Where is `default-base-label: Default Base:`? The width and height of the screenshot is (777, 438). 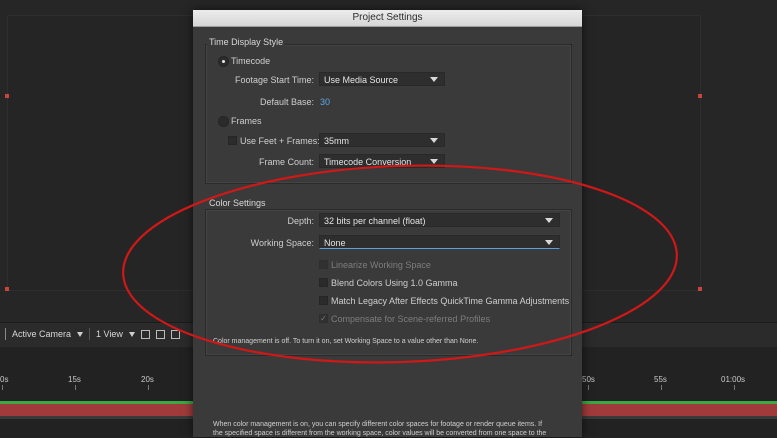 default-base-label: Default Base: is located at coordinates (286, 102).